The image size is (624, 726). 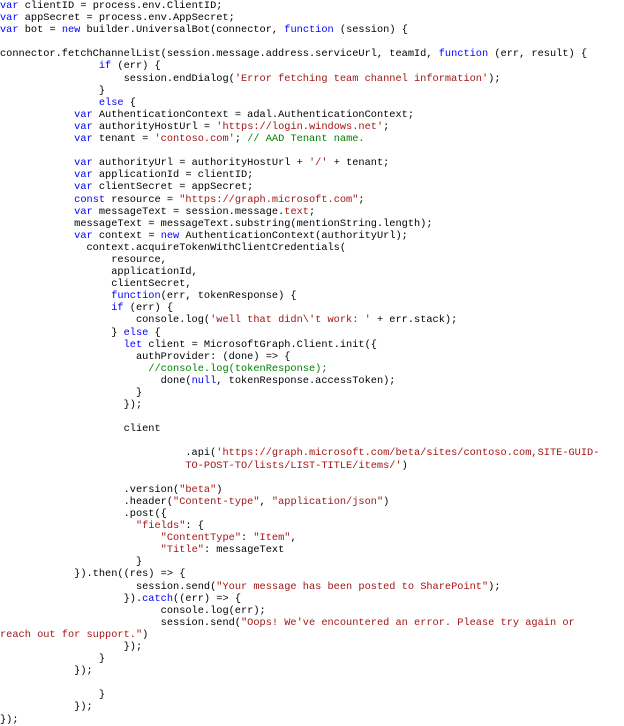 What do you see at coordinates (312, 381) in the screenshot?
I see `code-line: done(null, tokenResponse.accessToken);` at bounding box center [312, 381].